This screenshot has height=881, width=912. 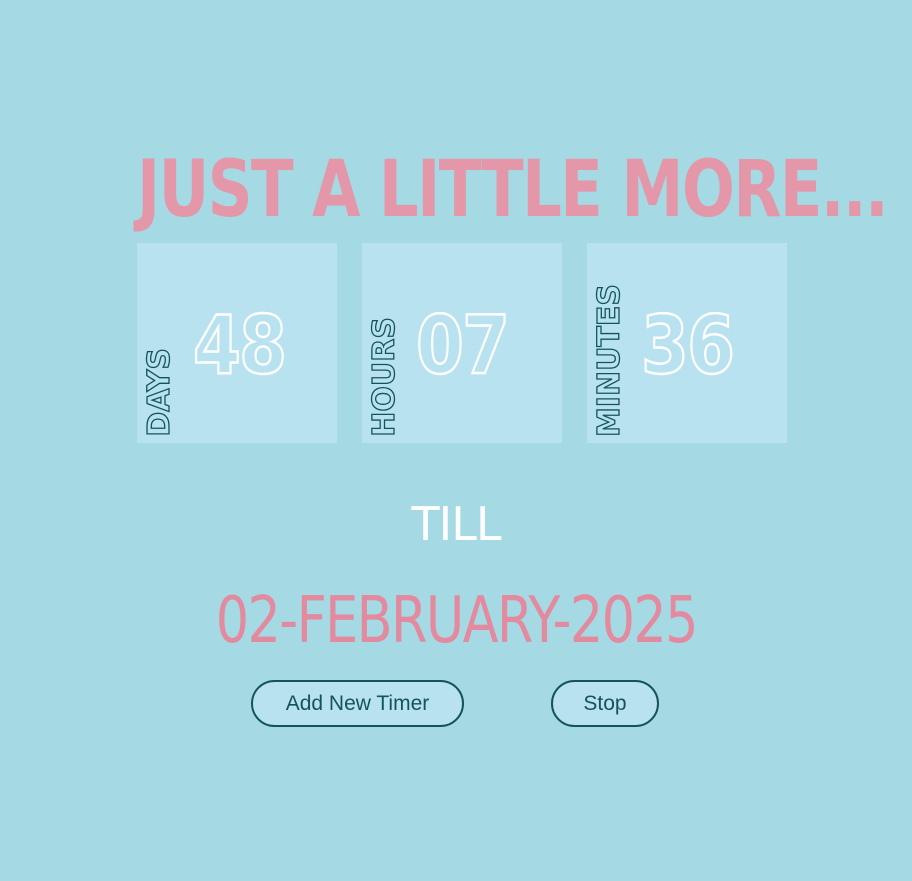 I want to click on hours-tile: HOURS 07, so click(x=462, y=343).